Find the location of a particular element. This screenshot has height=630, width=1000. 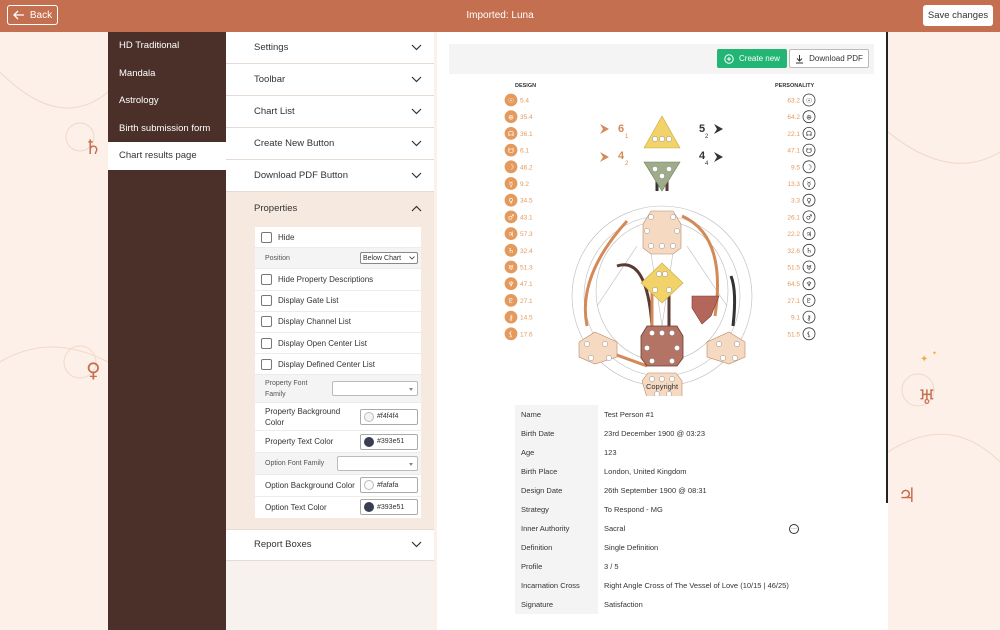

hide-option: Hide is located at coordinates (338, 238).